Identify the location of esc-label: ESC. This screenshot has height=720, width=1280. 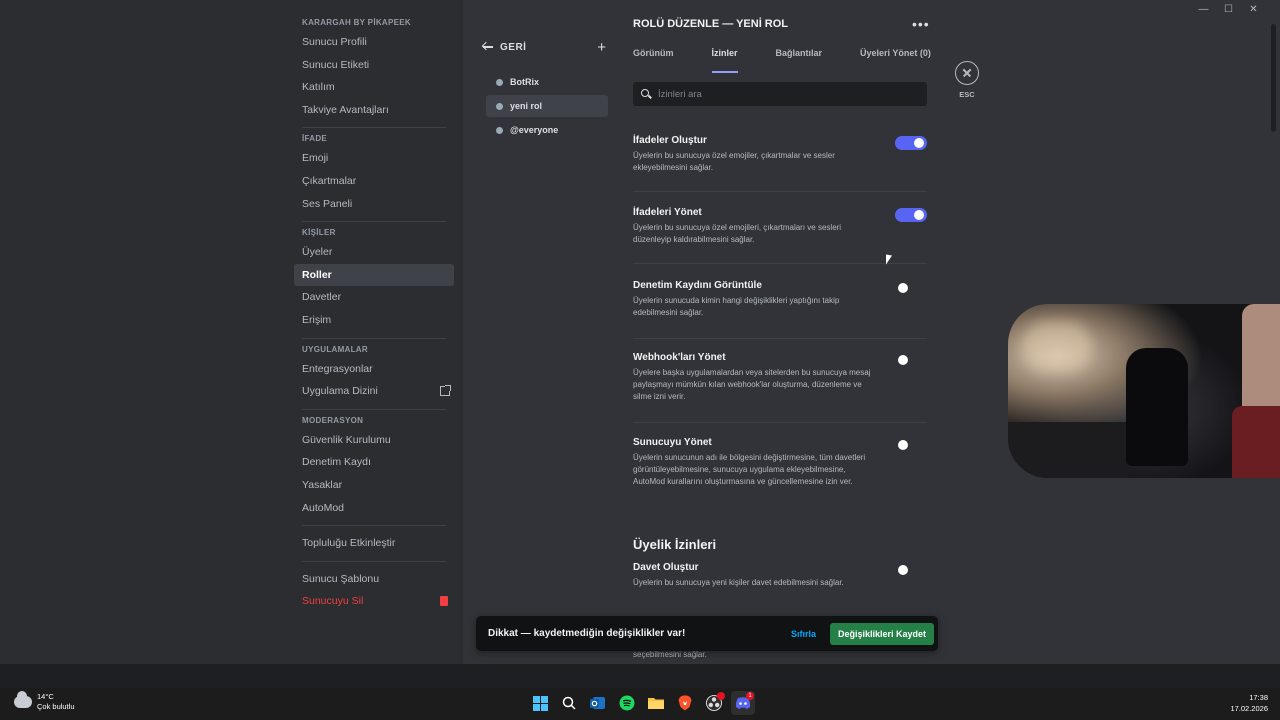
(967, 94).